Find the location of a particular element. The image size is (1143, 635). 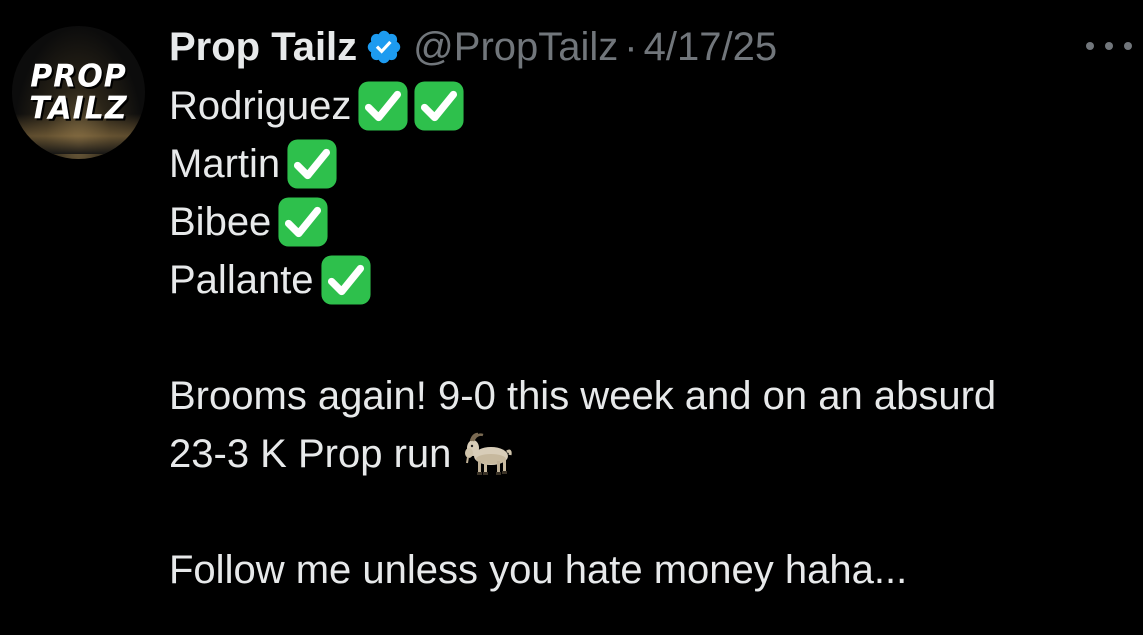

player-name: Pallante is located at coordinates (241, 280).